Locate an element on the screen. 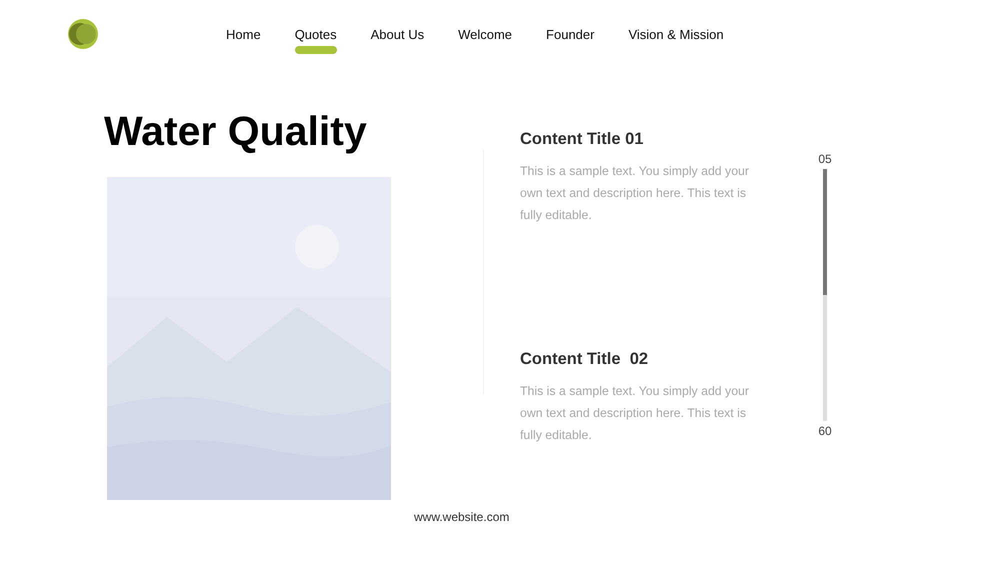 The width and height of the screenshot is (1000, 563). progress-end: 60 is located at coordinates (825, 431).